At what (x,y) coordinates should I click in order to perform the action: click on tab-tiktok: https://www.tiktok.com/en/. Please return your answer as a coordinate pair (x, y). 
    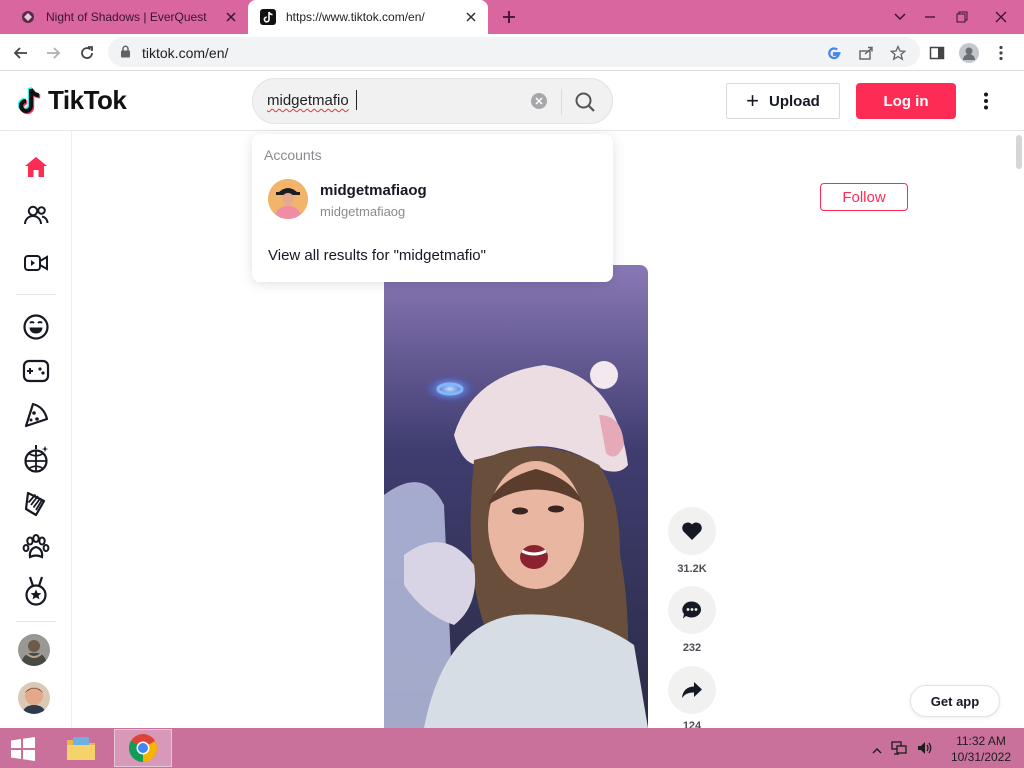
    Looking at the image, I should click on (368, 17).